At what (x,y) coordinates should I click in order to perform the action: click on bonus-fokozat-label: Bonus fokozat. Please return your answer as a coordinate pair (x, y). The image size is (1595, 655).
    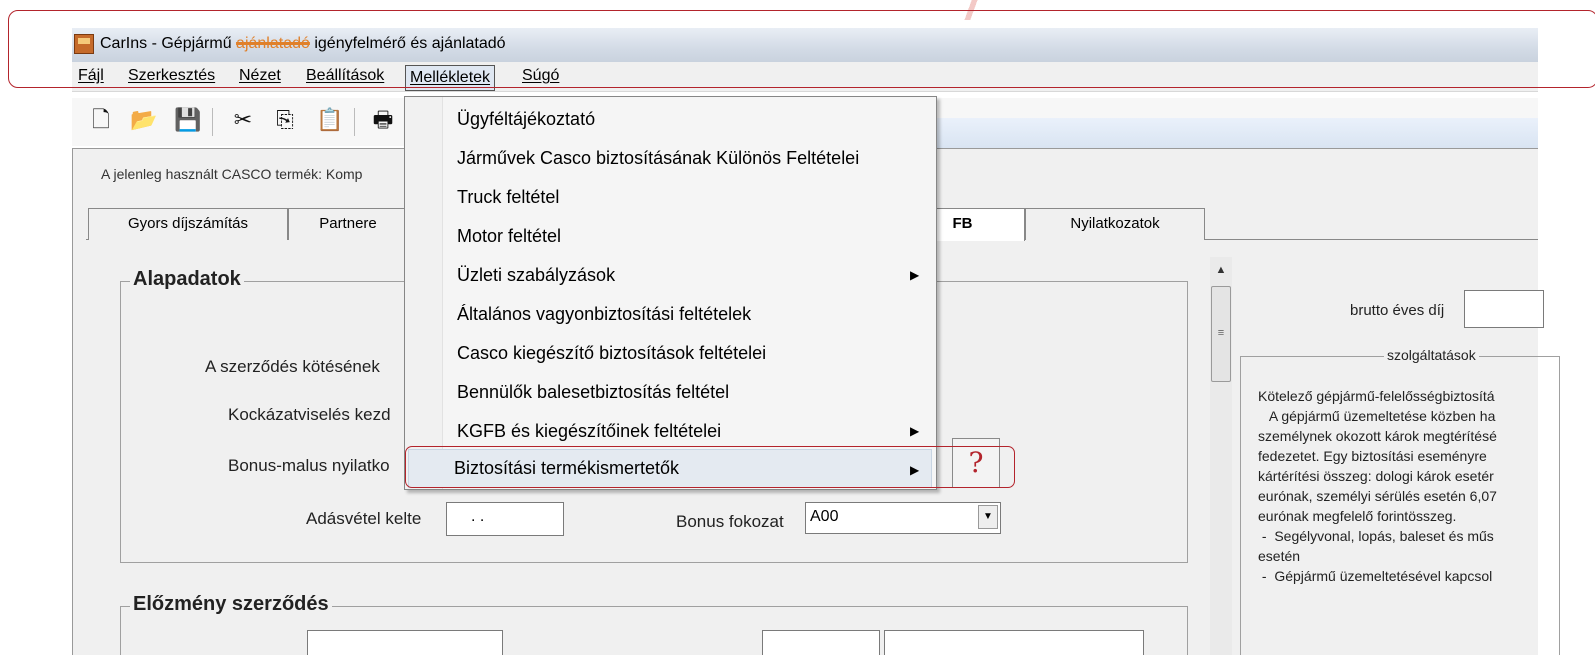
    Looking at the image, I should click on (730, 521).